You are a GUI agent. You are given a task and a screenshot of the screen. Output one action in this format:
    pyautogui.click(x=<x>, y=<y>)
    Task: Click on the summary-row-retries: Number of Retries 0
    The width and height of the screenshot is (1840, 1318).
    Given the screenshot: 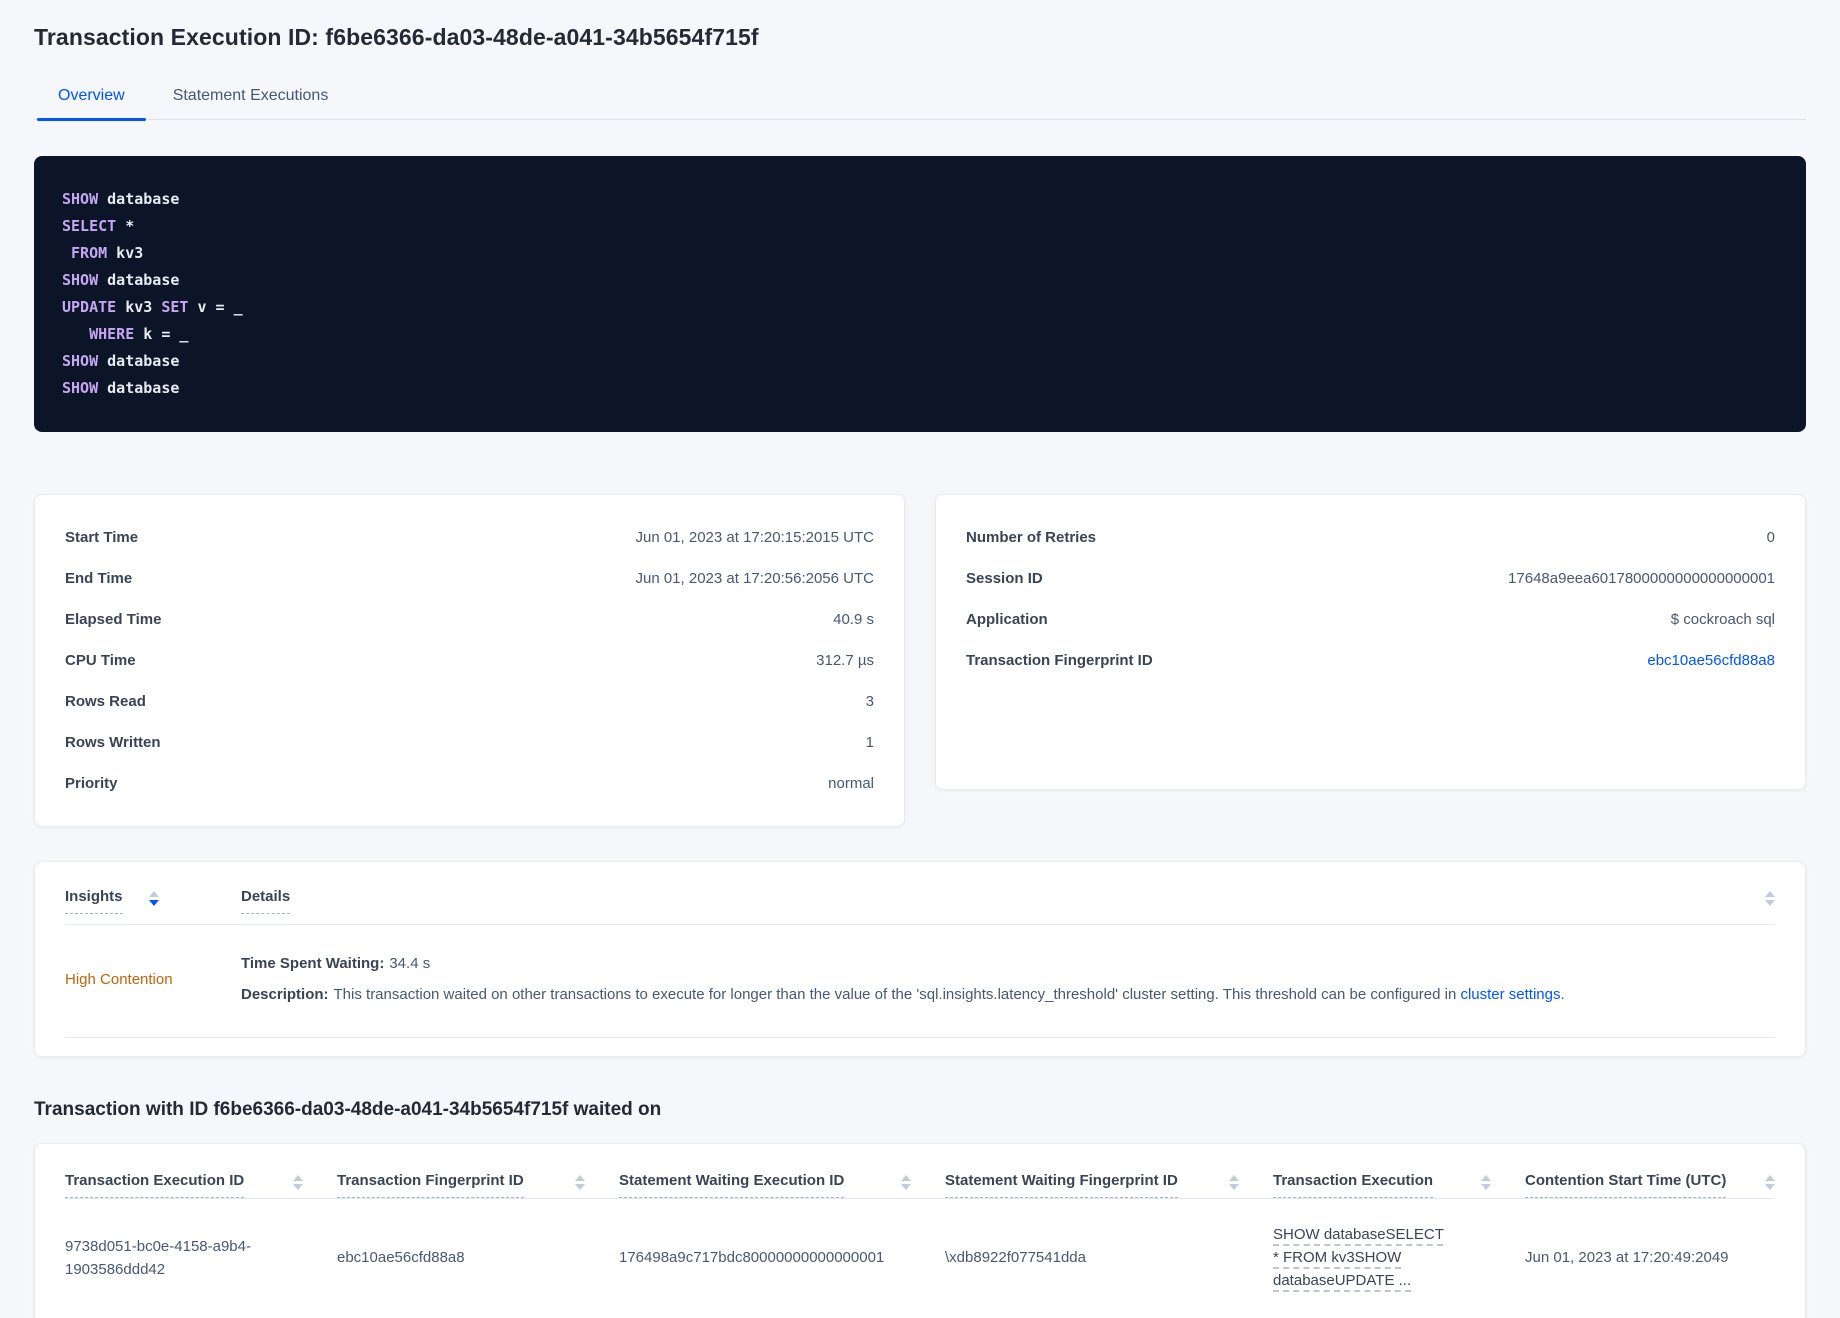 What is the action you would take?
    pyautogui.click(x=1370, y=537)
    